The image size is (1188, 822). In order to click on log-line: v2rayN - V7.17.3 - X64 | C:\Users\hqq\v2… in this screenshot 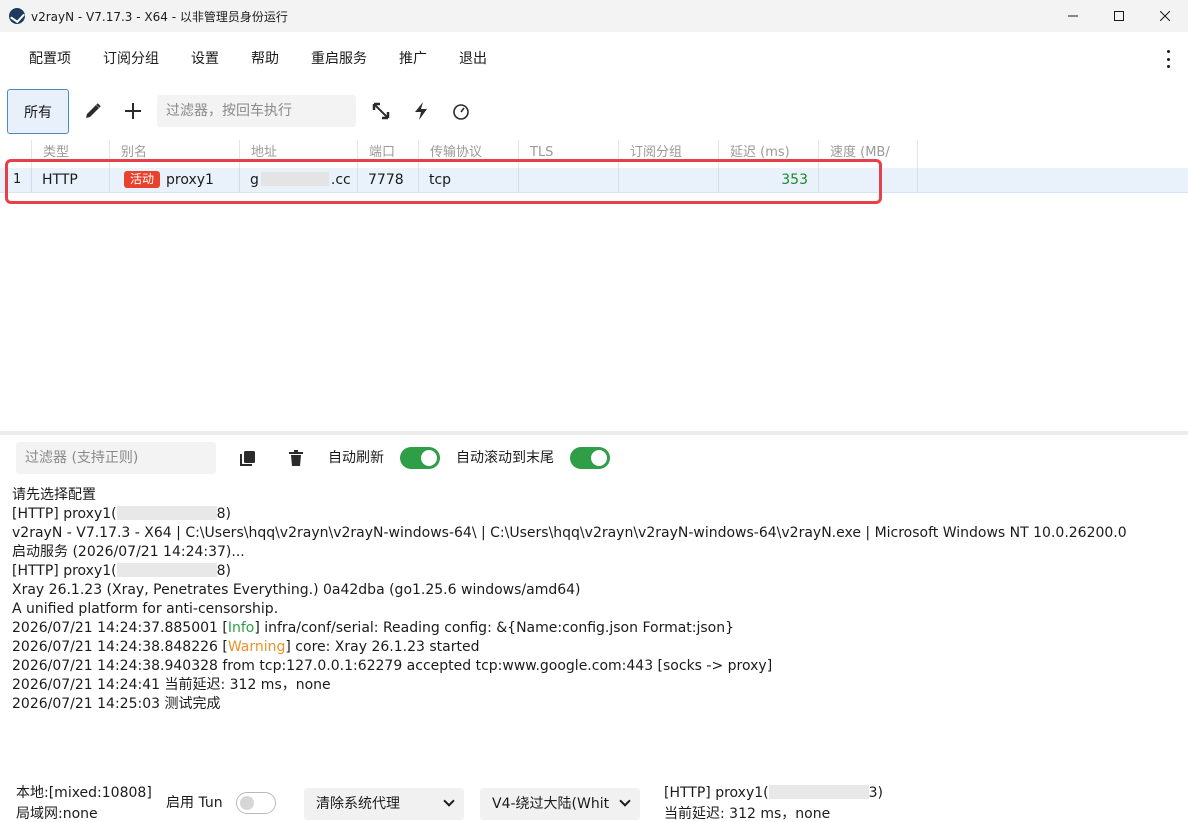, I will do `click(569, 533)`.